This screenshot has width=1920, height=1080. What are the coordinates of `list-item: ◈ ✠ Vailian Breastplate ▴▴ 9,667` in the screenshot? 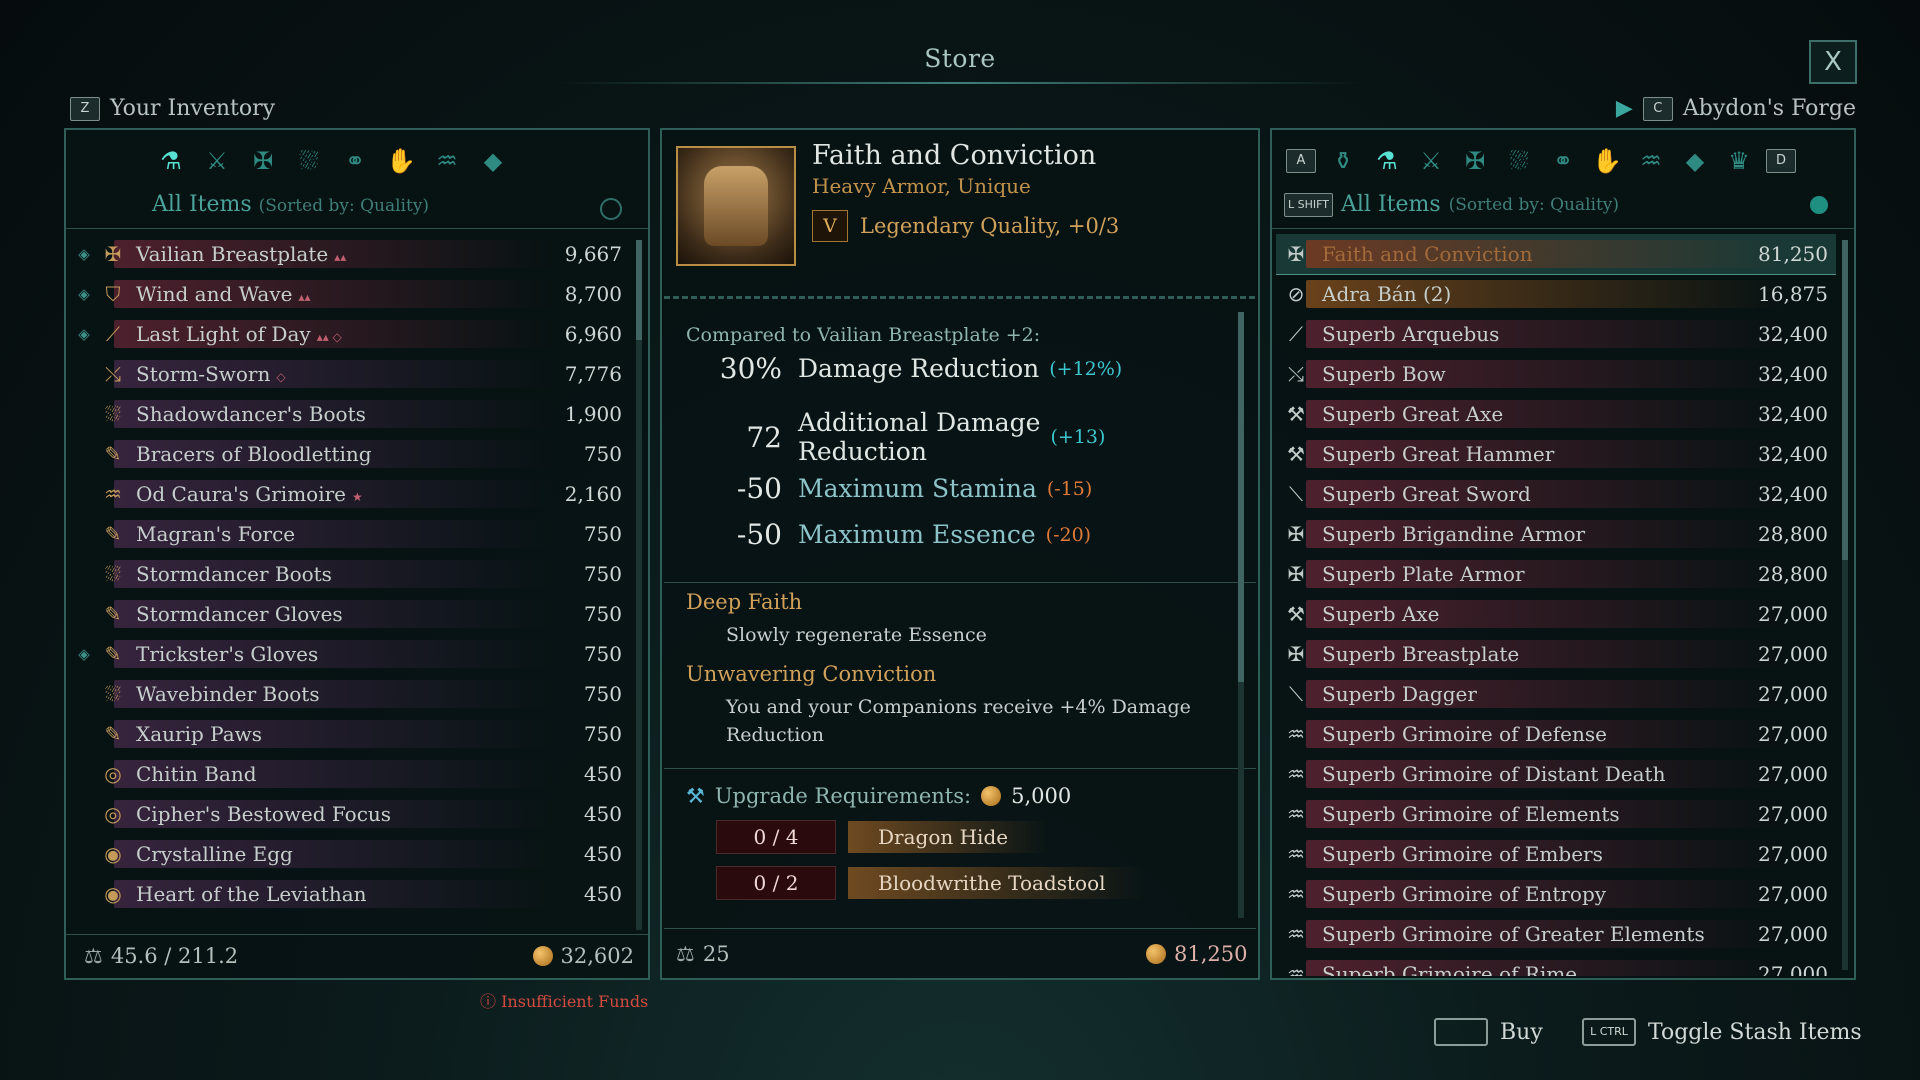 It's located at (351, 254).